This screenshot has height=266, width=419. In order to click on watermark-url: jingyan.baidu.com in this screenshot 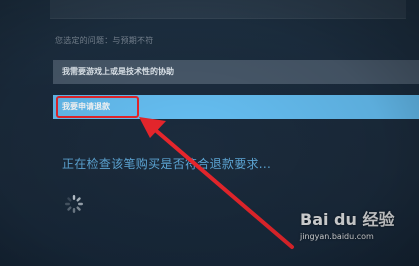, I will do `click(337, 236)`.